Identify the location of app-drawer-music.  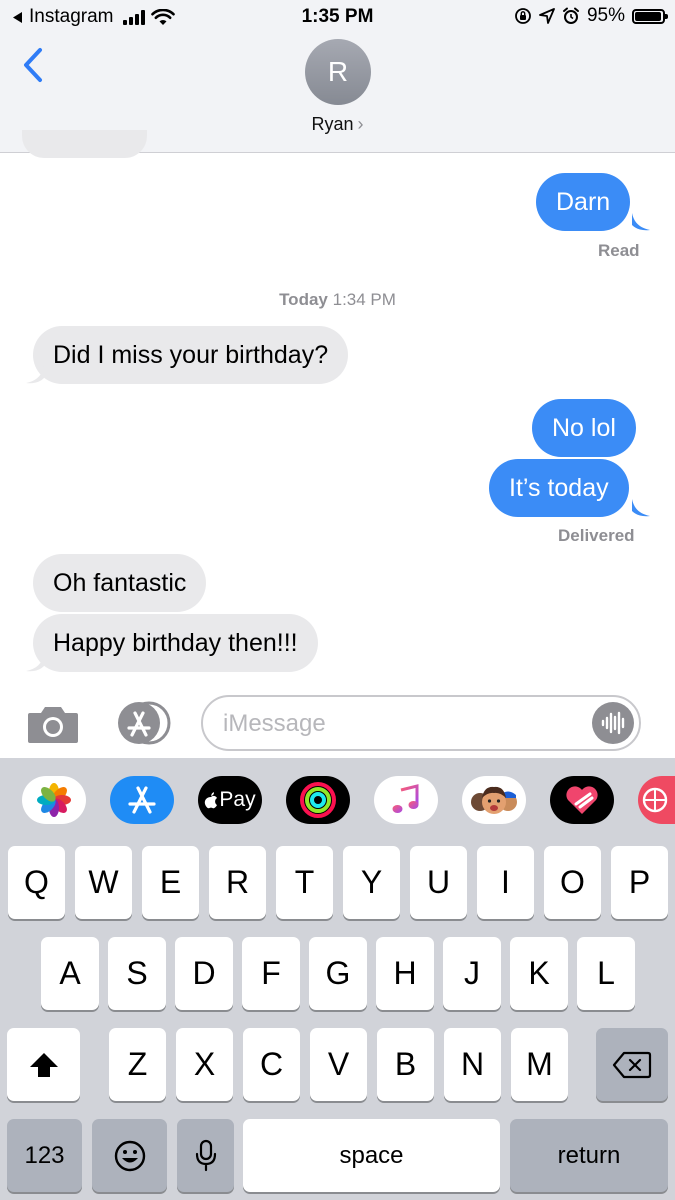
(406, 800).